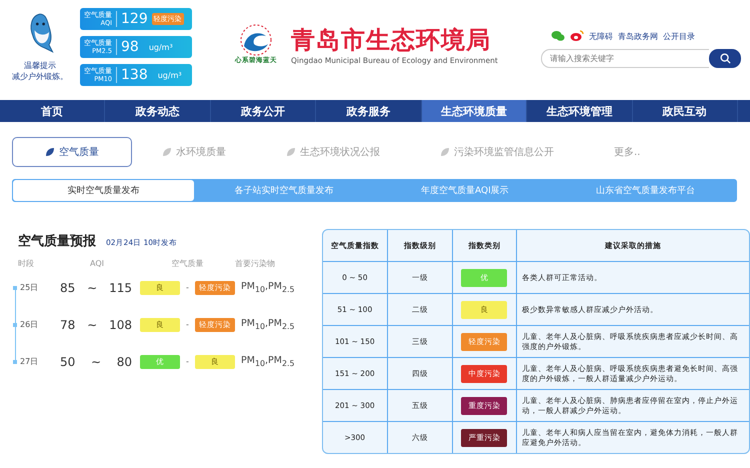 The height and width of the screenshot is (468, 750). I want to click on forecast-day: 27日, so click(29, 361).